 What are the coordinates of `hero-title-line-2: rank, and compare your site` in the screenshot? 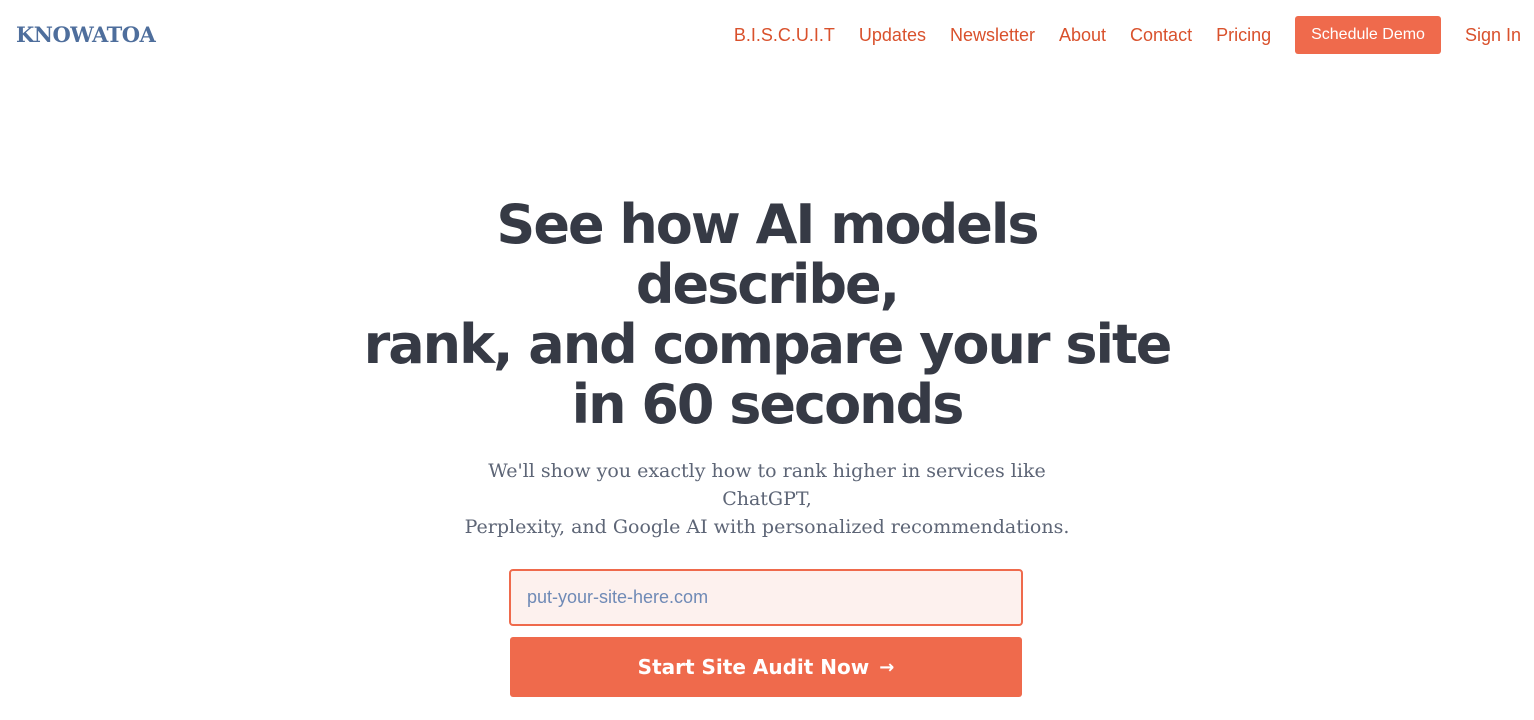 It's located at (768, 344).